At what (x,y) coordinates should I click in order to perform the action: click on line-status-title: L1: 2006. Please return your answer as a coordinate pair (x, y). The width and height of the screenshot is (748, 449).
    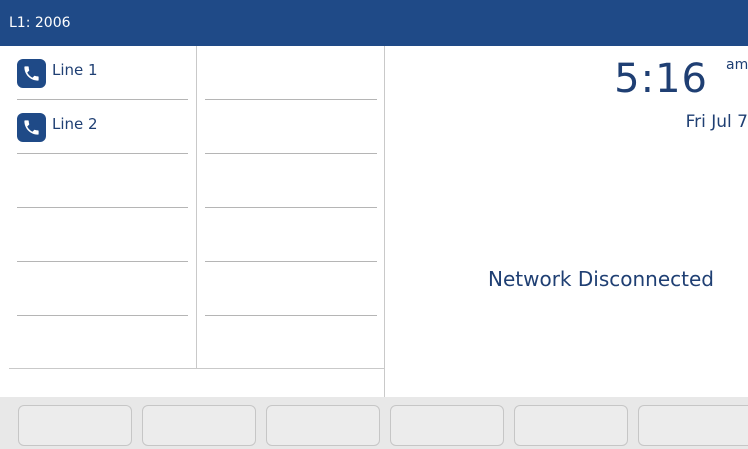
    Looking at the image, I should click on (40, 23).